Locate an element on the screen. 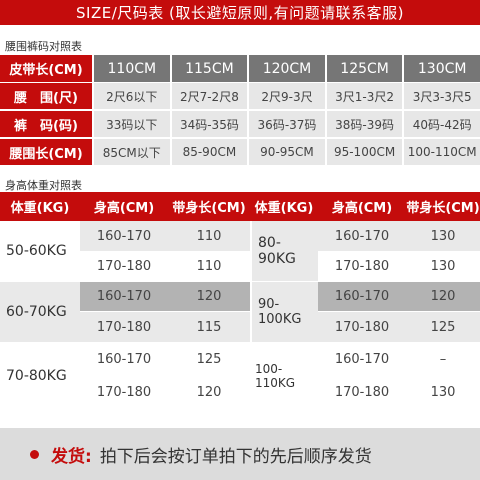 This screenshot has width=480, height=480. table-cell: 40码-42码 is located at coordinates (442, 124).